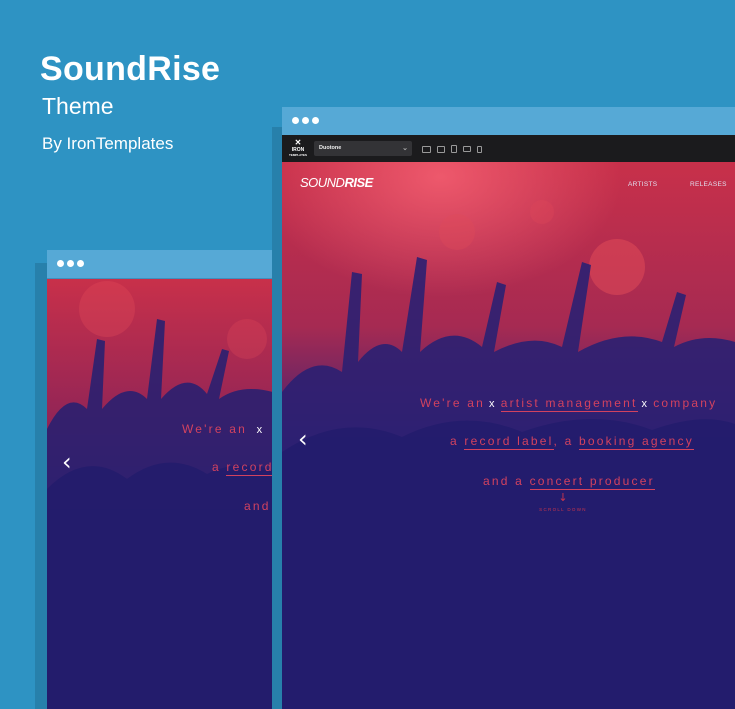 The width and height of the screenshot is (735, 709). I want to click on tablet-icon, so click(454, 149).